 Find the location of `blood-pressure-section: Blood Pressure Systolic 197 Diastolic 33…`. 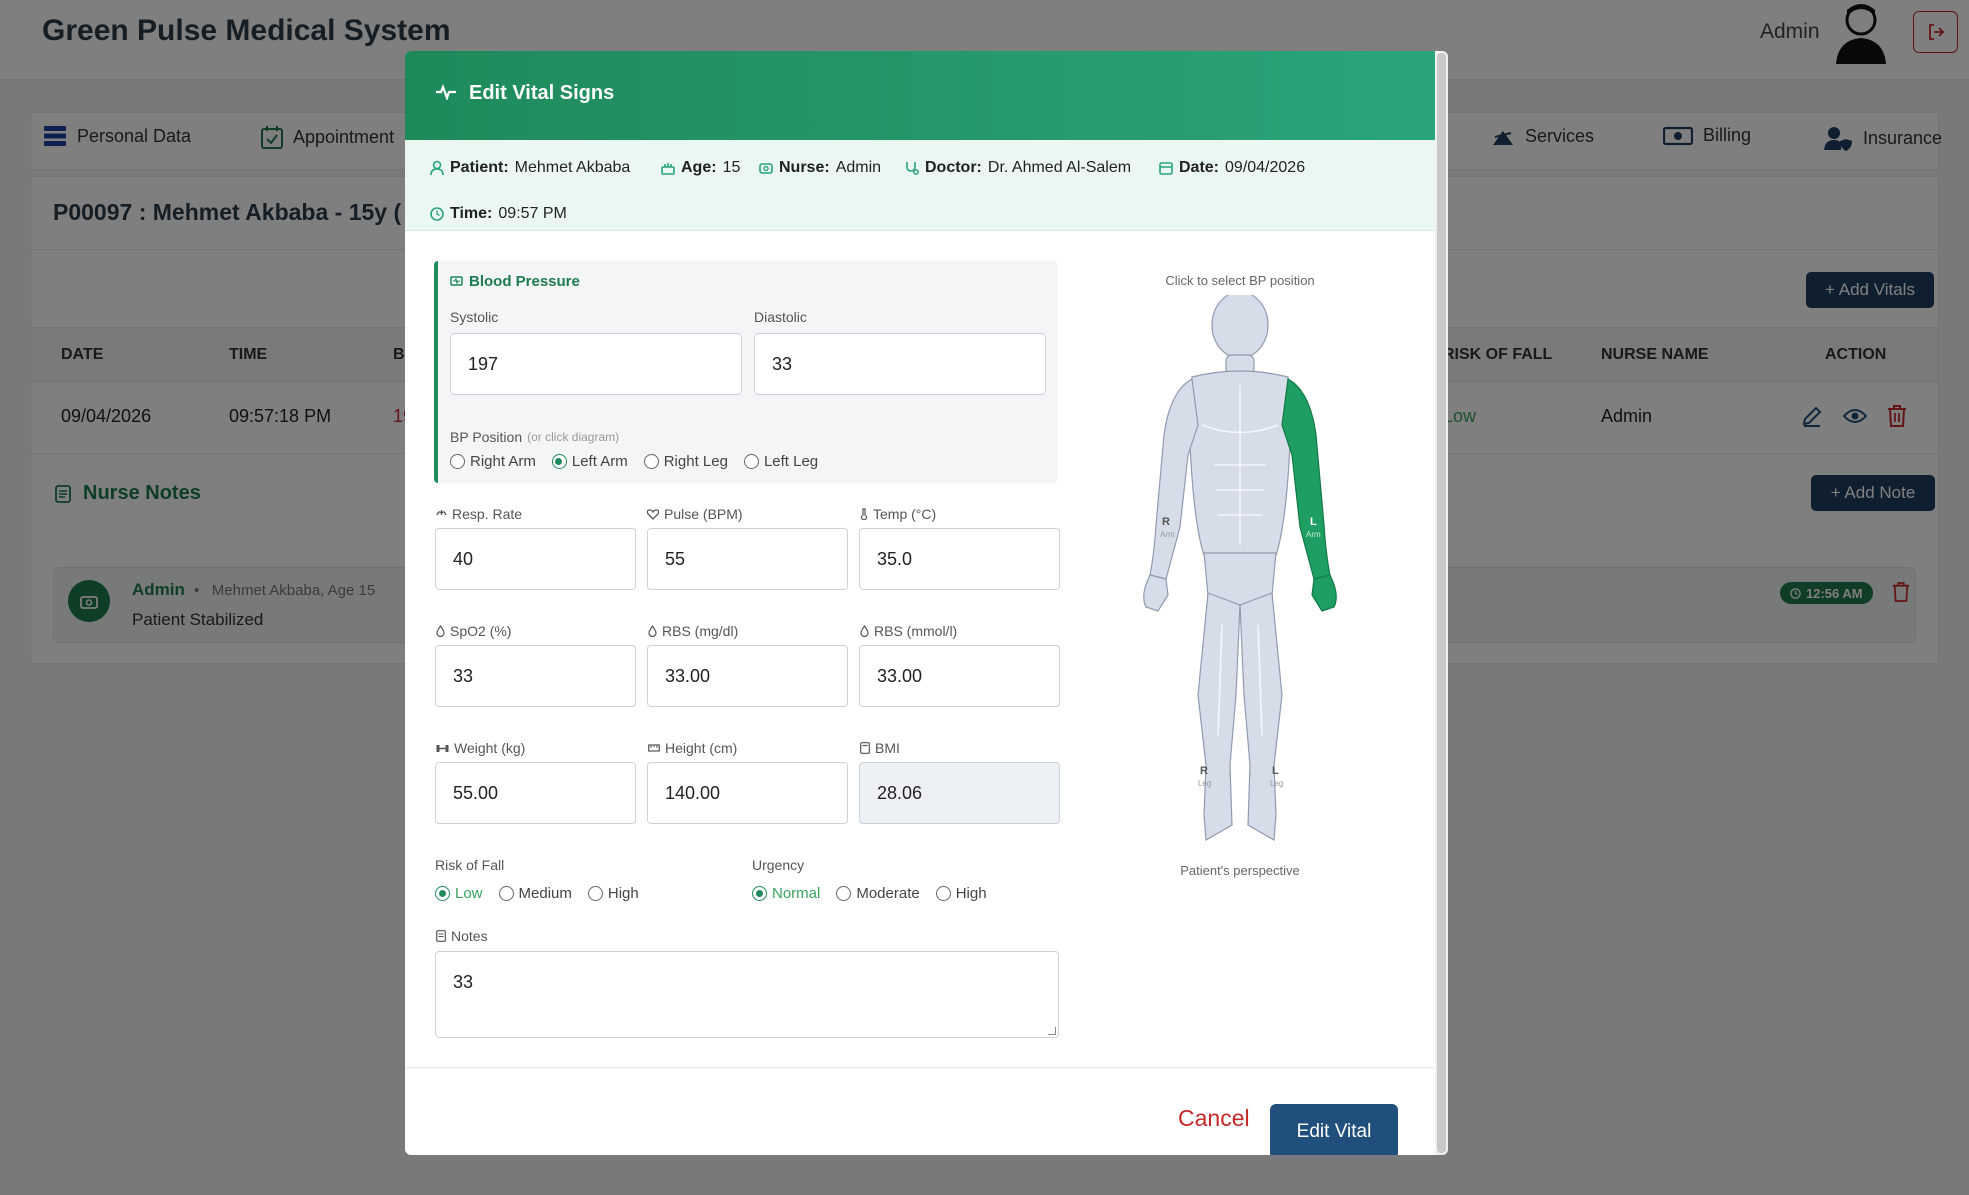

blood-pressure-section: Blood Pressure Systolic 197 Diastolic 33… is located at coordinates (746, 372).